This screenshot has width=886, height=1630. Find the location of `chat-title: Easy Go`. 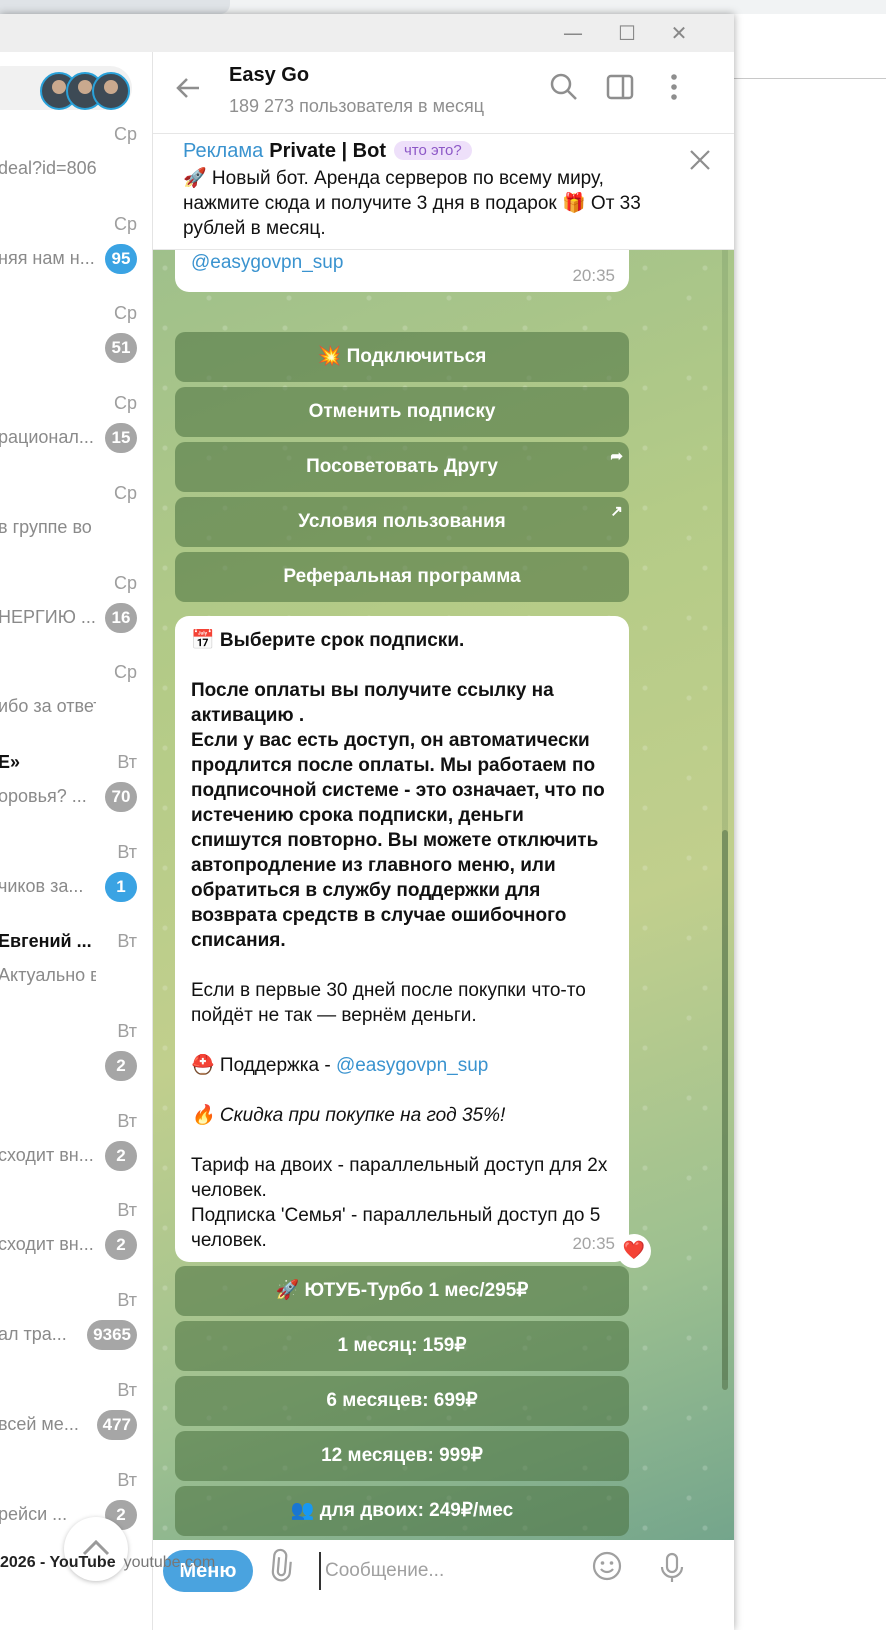

chat-title: Easy Go is located at coordinates (269, 75).